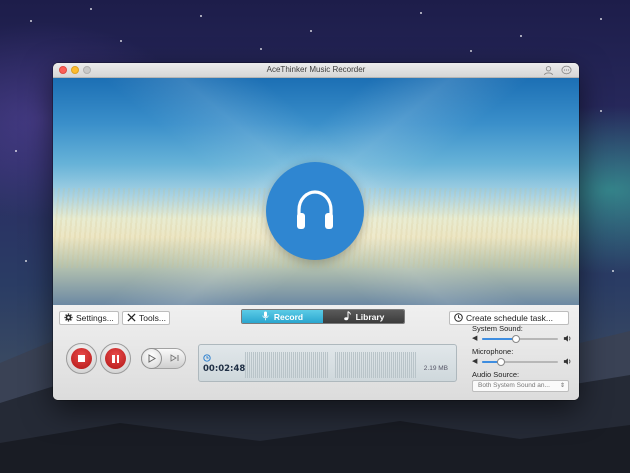 Image resolution: width=630 pixels, height=473 pixels. I want to click on chat-icon, so click(566, 70).